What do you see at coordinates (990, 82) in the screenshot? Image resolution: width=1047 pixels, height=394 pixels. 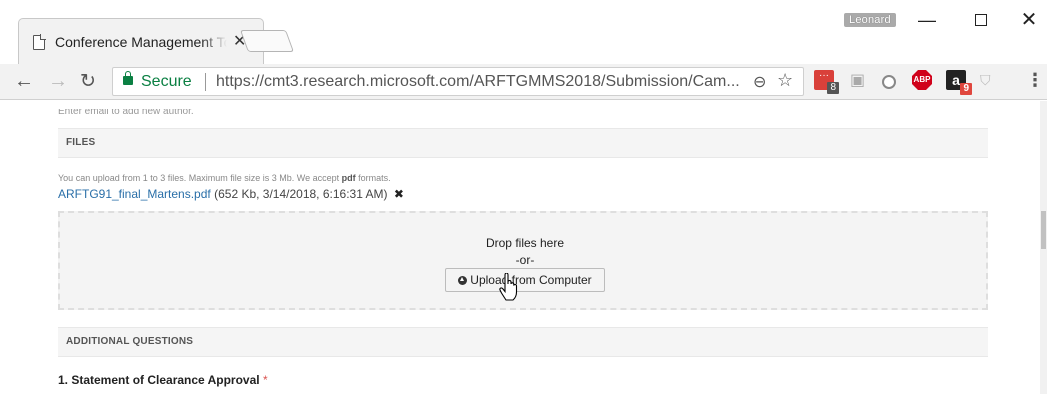 I see `pocket-extension-icon: ⛉` at bounding box center [990, 82].